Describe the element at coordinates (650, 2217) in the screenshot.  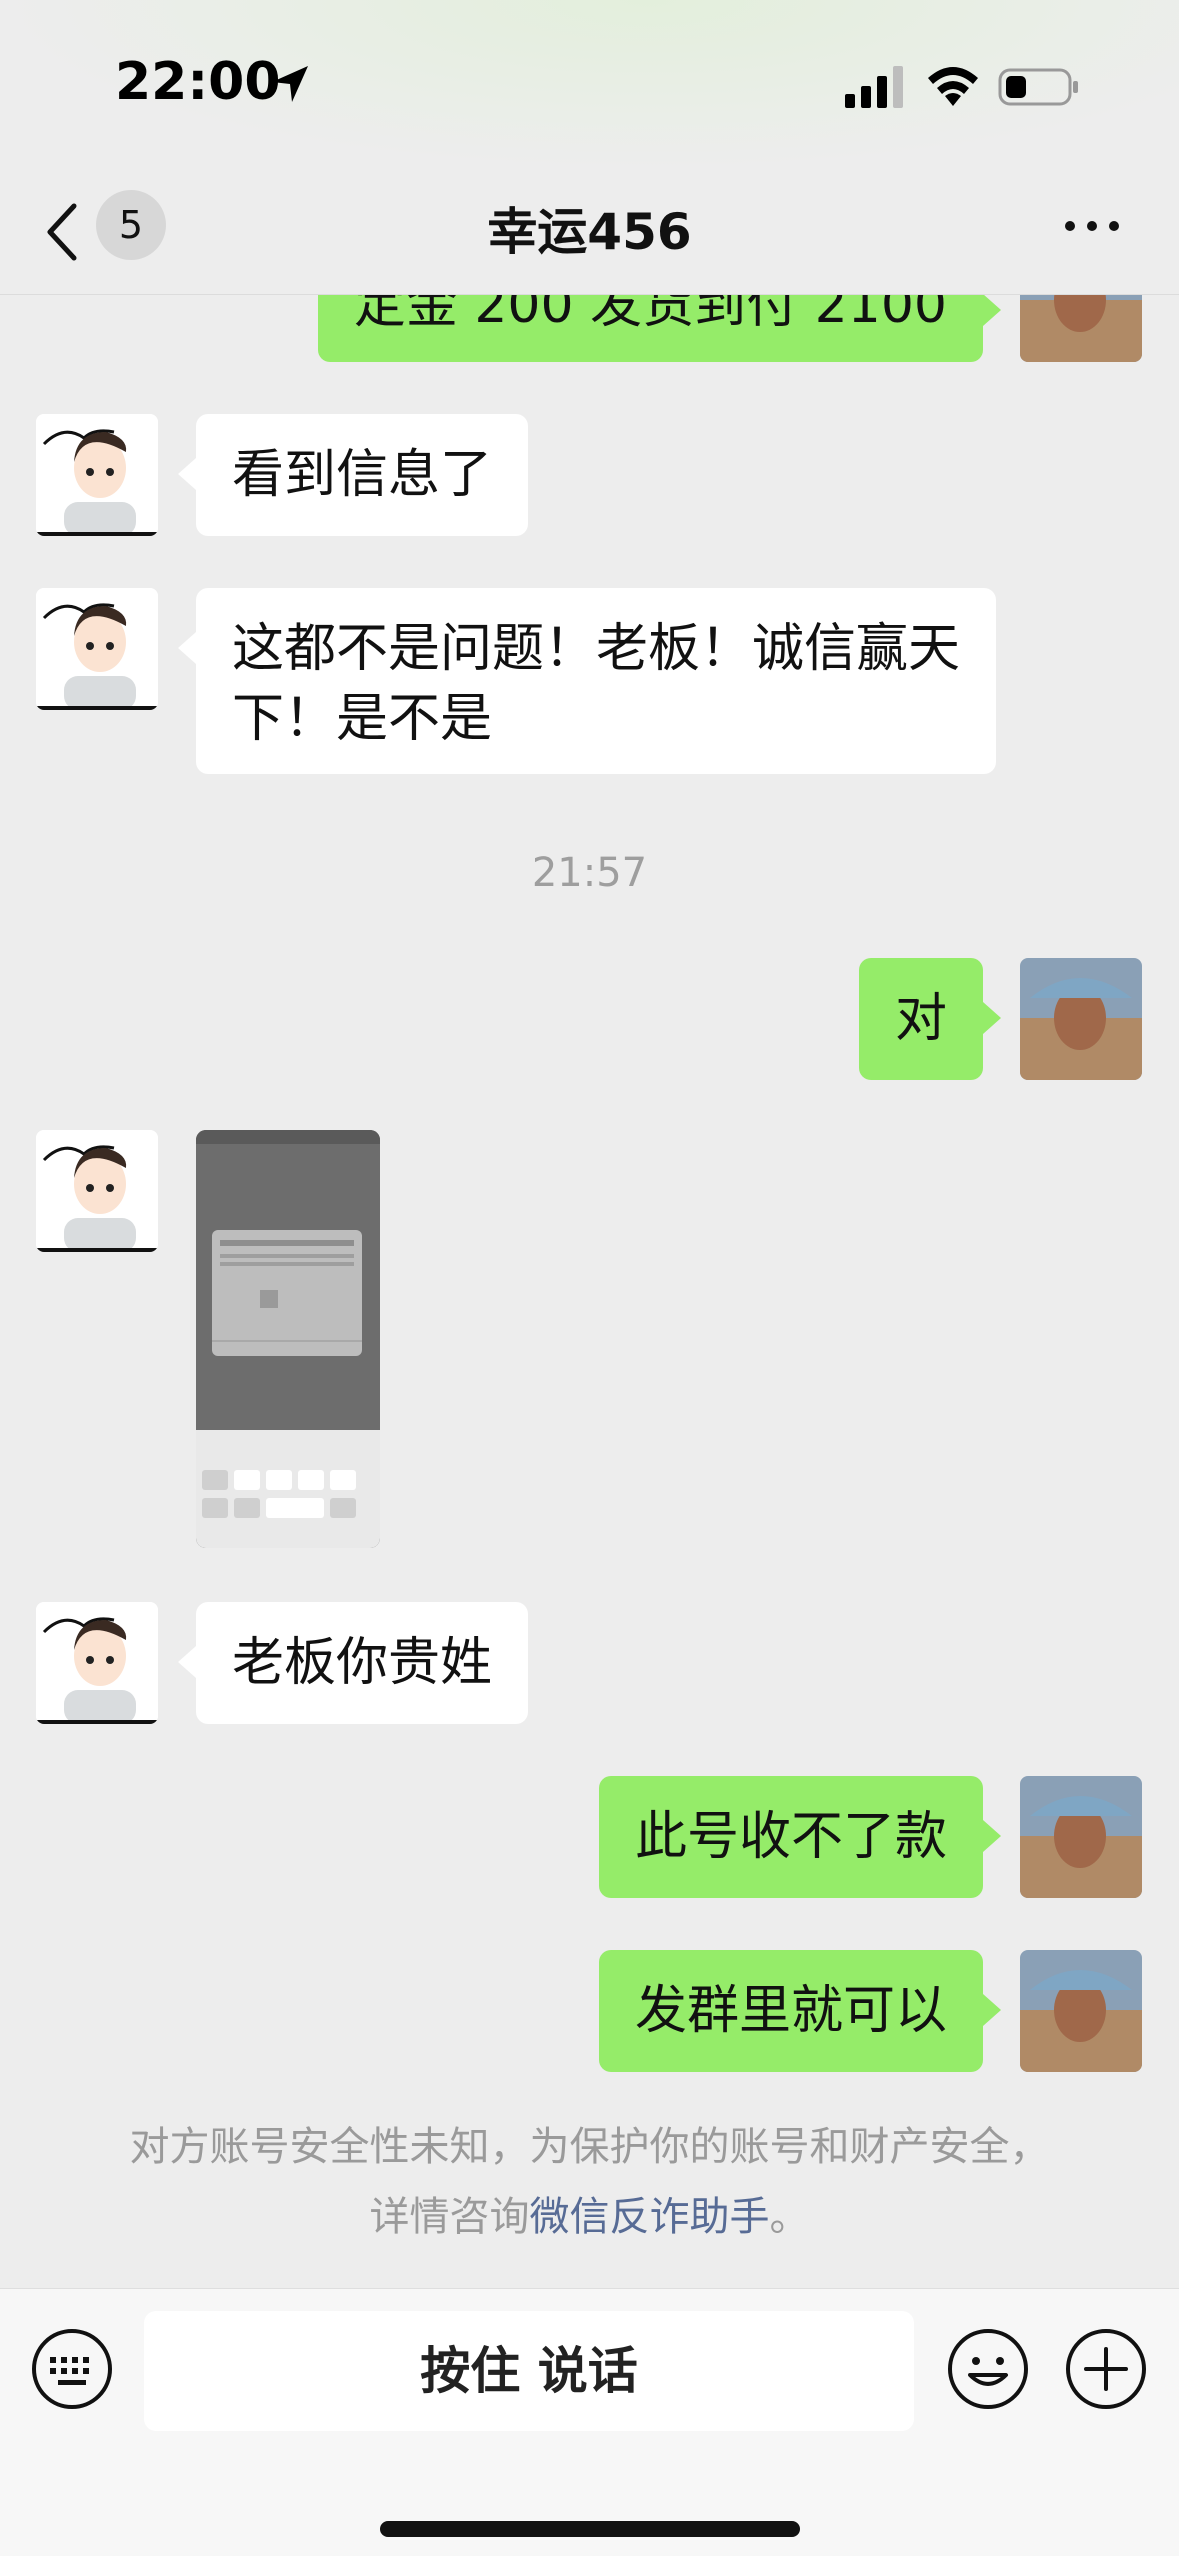
I see `anti-fraud-link: 微信反诈助手` at that location.